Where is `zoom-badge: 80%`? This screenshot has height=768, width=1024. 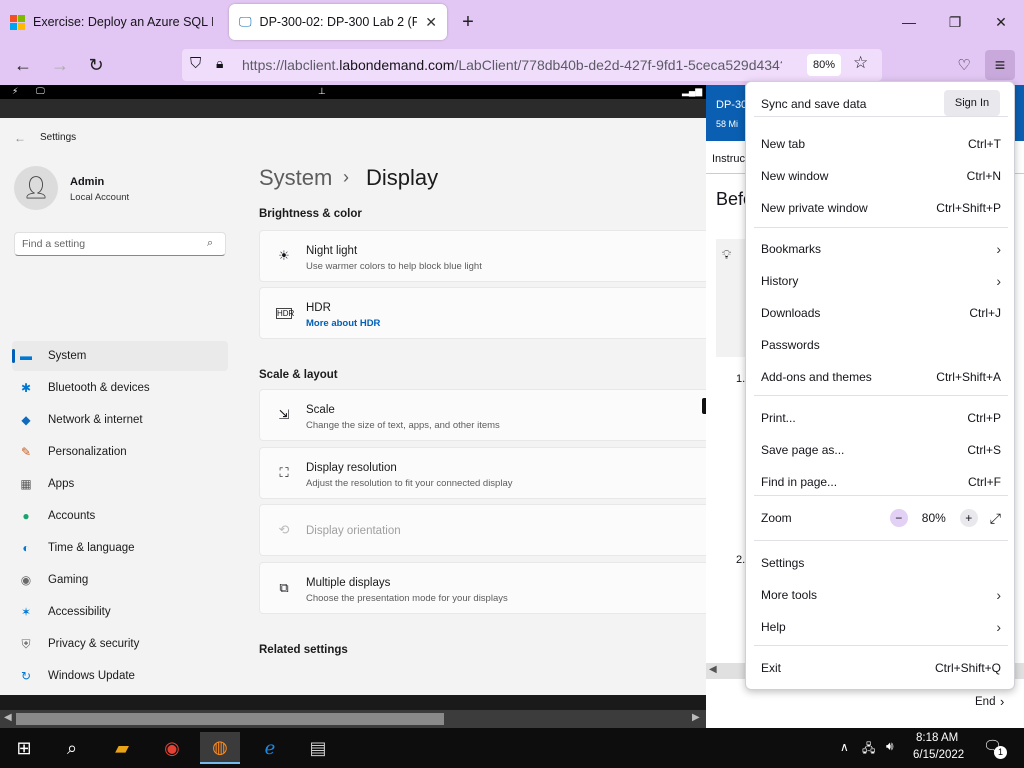 zoom-badge: 80% is located at coordinates (824, 65).